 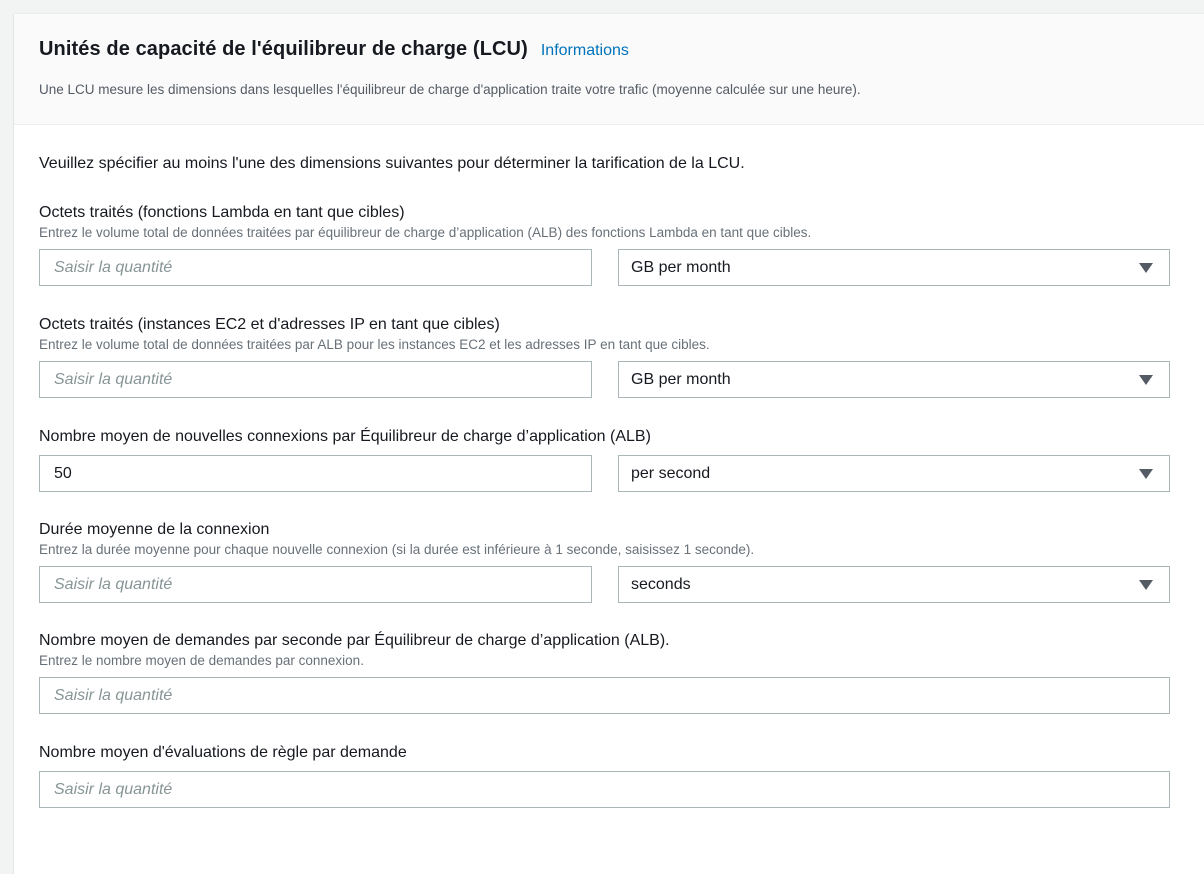 I want to click on rule-evaluations-input: Saisir la quantité, so click(x=604, y=789).